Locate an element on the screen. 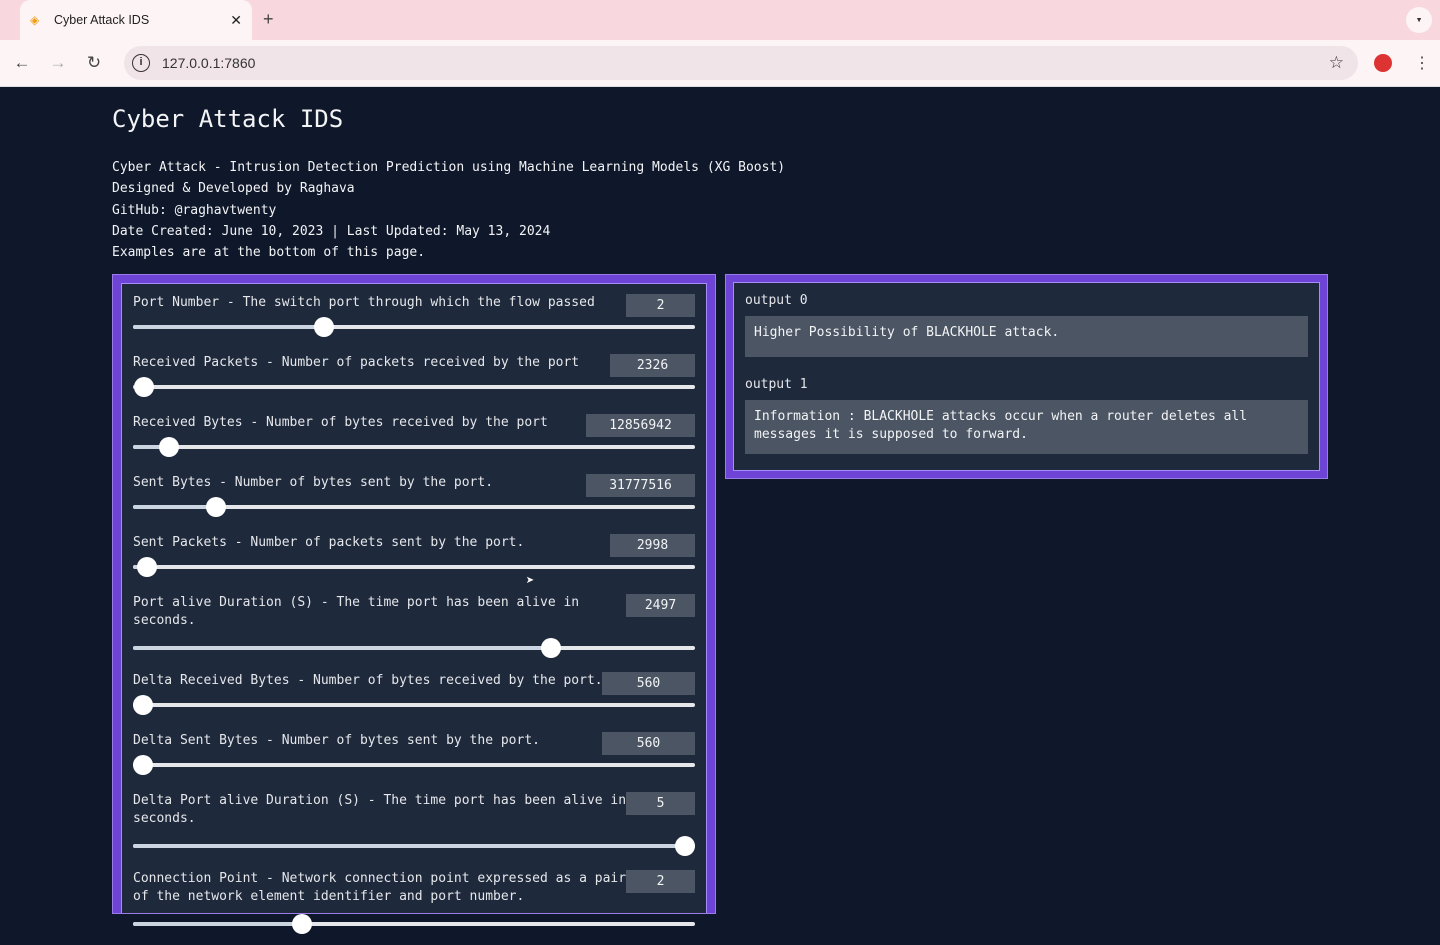 The height and width of the screenshot is (945, 1440). output-0-label: output 0 is located at coordinates (776, 300).